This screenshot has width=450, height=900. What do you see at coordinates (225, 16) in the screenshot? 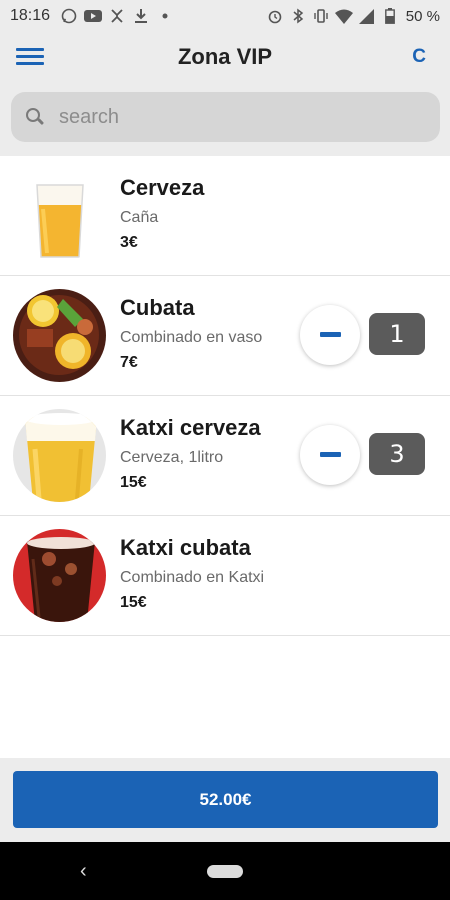
I see `status-bar: 18:16 50 %` at bounding box center [225, 16].